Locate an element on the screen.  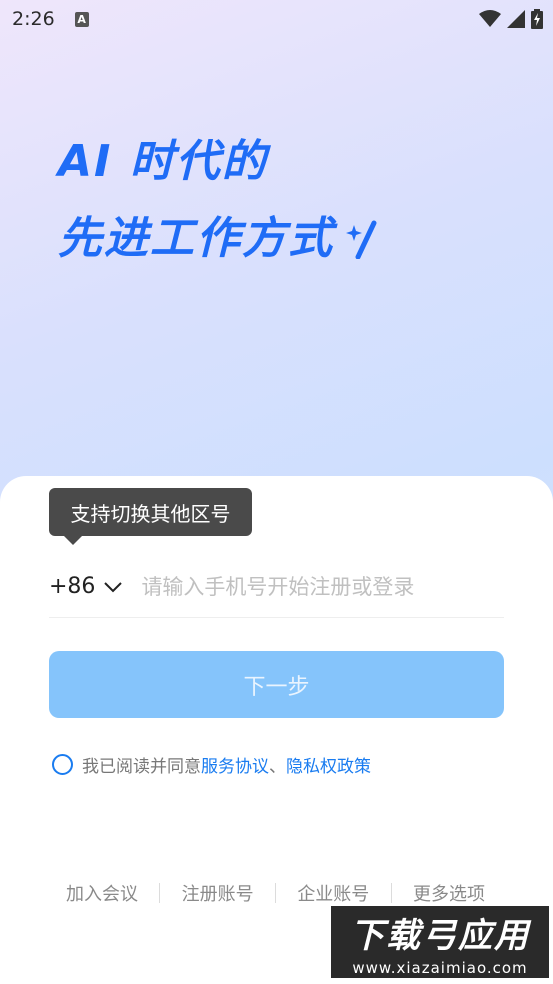
country-code-selector: +86 is located at coordinates (72, 586).